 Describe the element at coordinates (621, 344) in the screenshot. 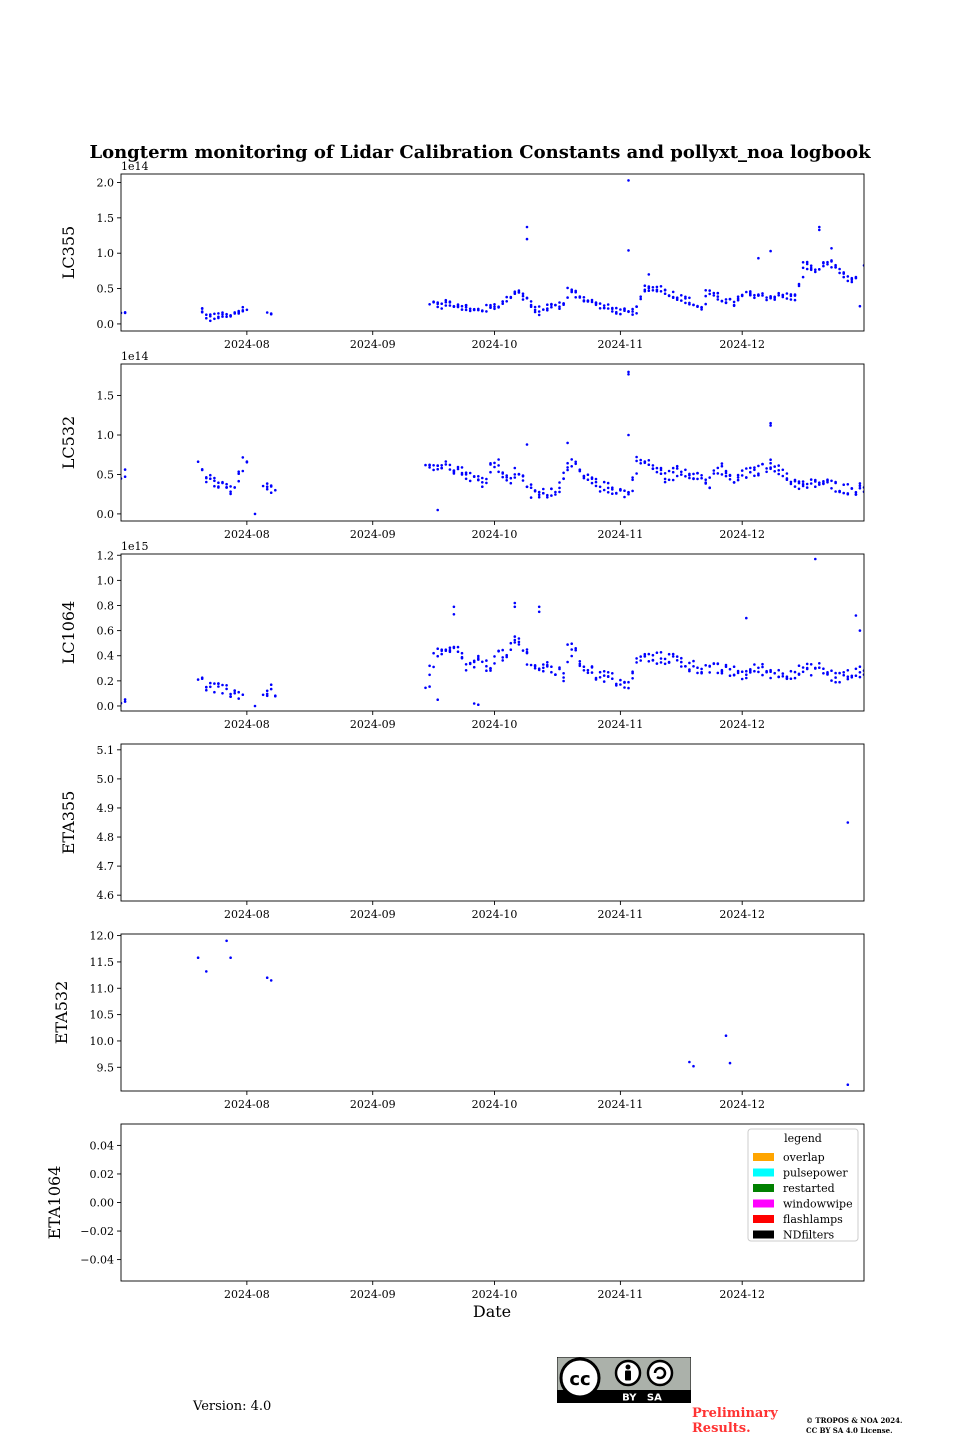

I see `x-tick-label: 2024-11` at that location.